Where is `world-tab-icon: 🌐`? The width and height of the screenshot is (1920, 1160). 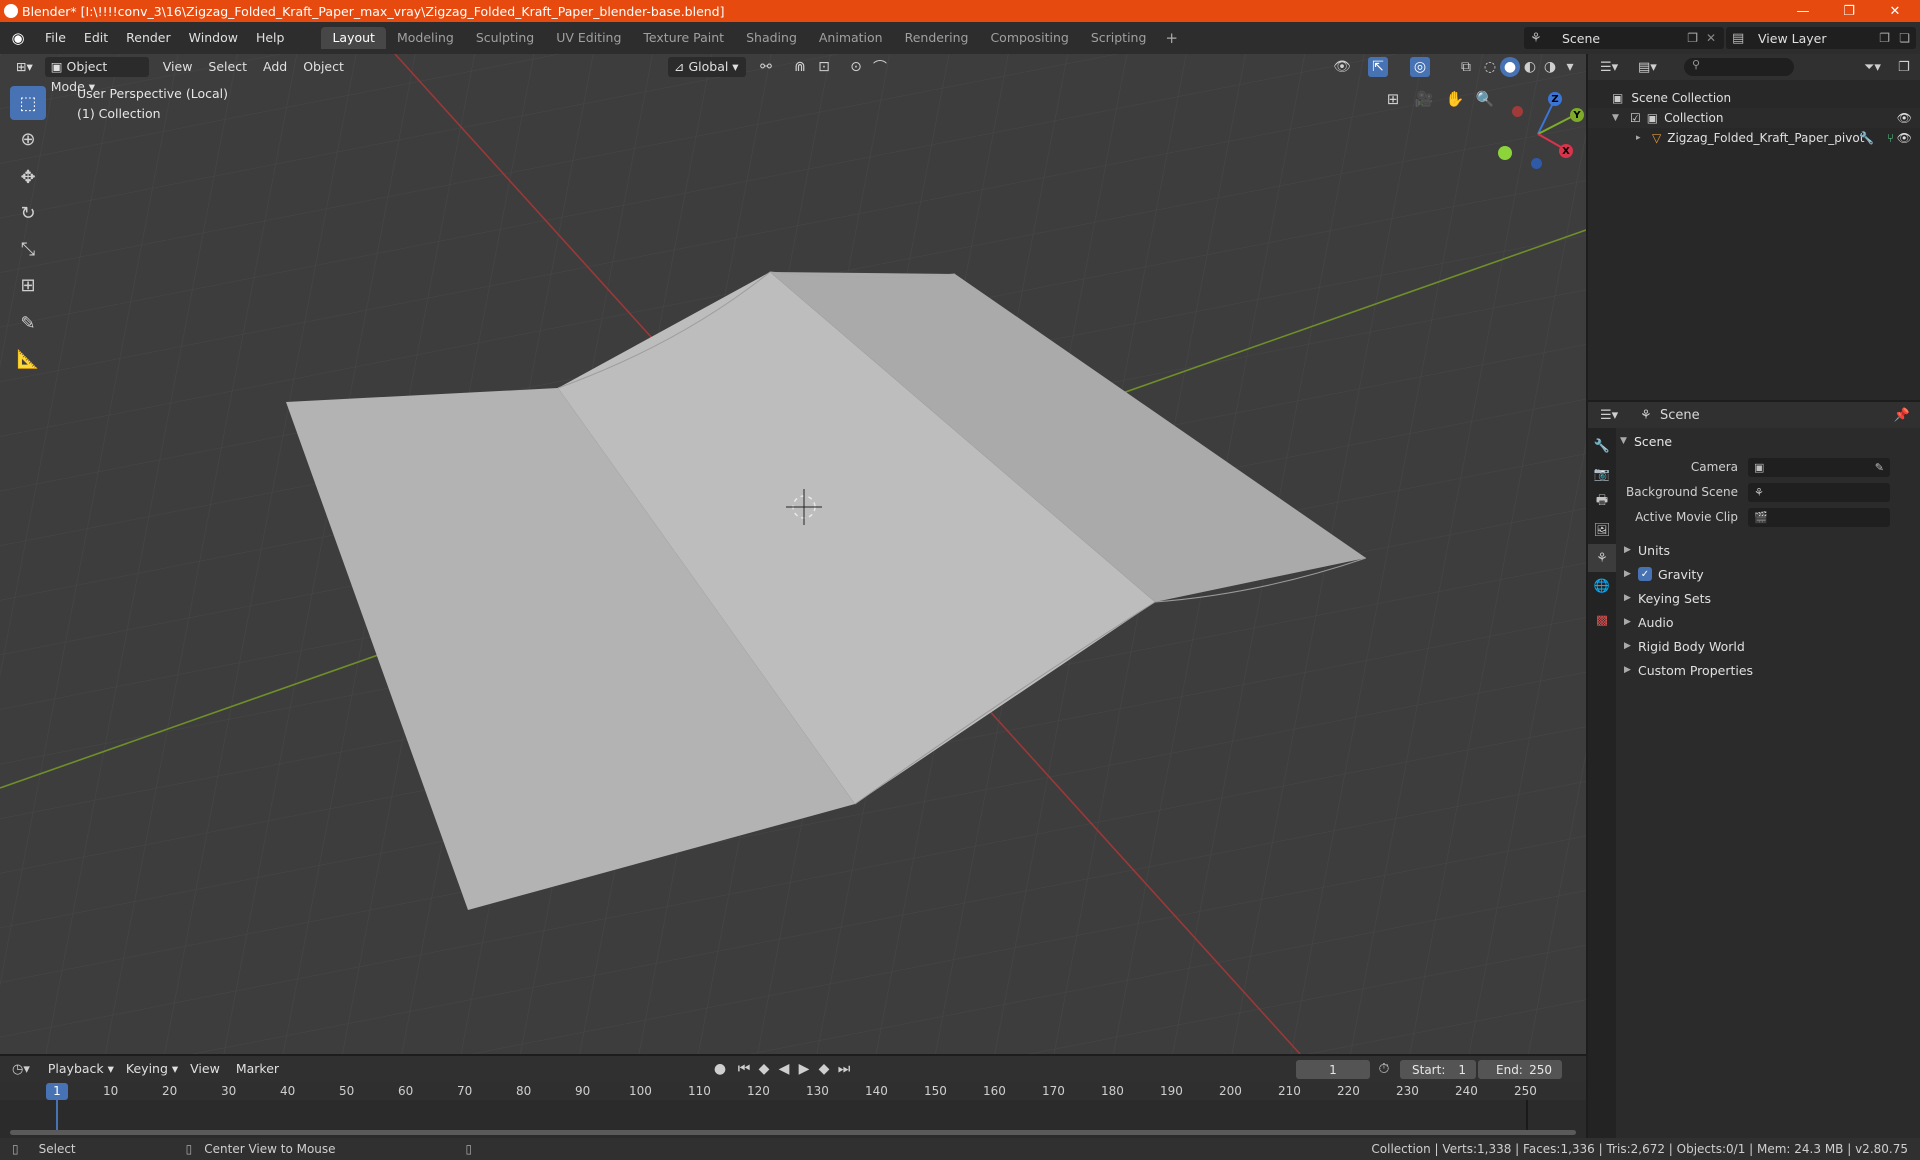 world-tab-icon: 🌐 is located at coordinates (1602, 586).